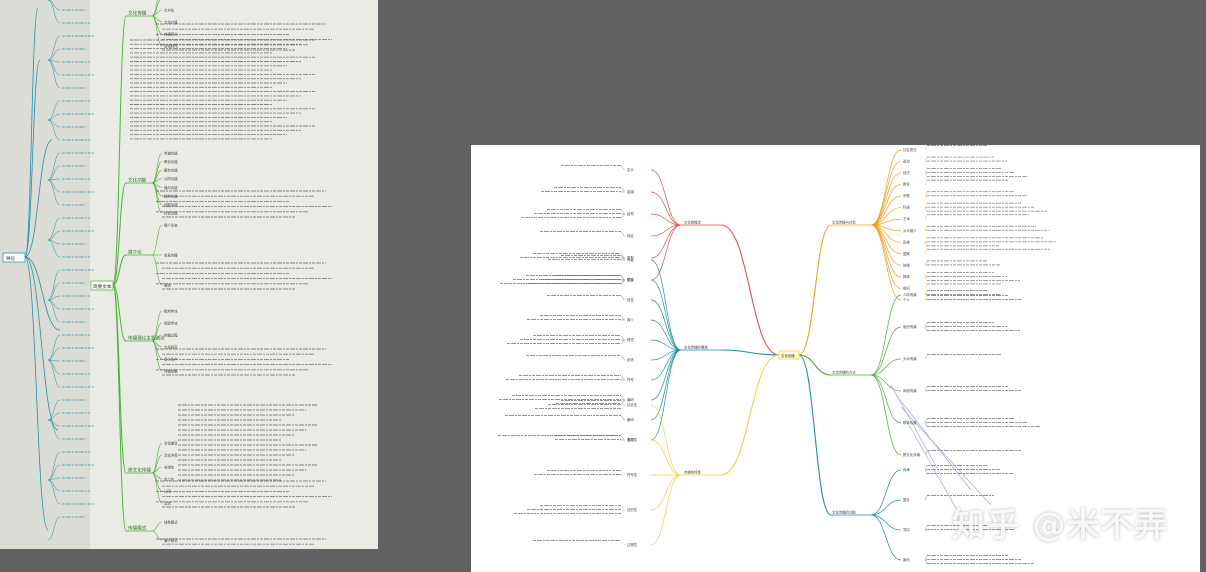 The height and width of the screenshot is (572, 1206). What do you see at coordinates (696, 347) in the screenshot?
I see `right-branch-label: 文化传播的要素` at bounding box center [696, 347].